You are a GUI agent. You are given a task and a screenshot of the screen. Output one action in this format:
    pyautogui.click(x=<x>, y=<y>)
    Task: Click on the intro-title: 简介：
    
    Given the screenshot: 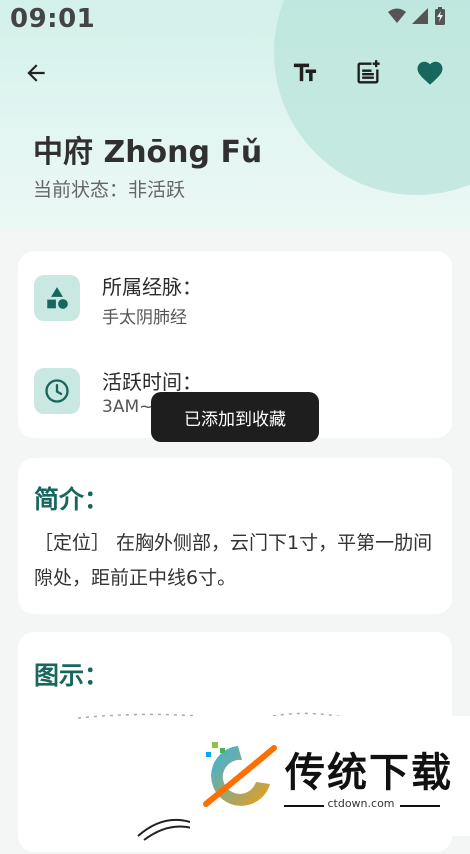 What is the action you would take?
    pyautogui.click(x=72, y=499)
    